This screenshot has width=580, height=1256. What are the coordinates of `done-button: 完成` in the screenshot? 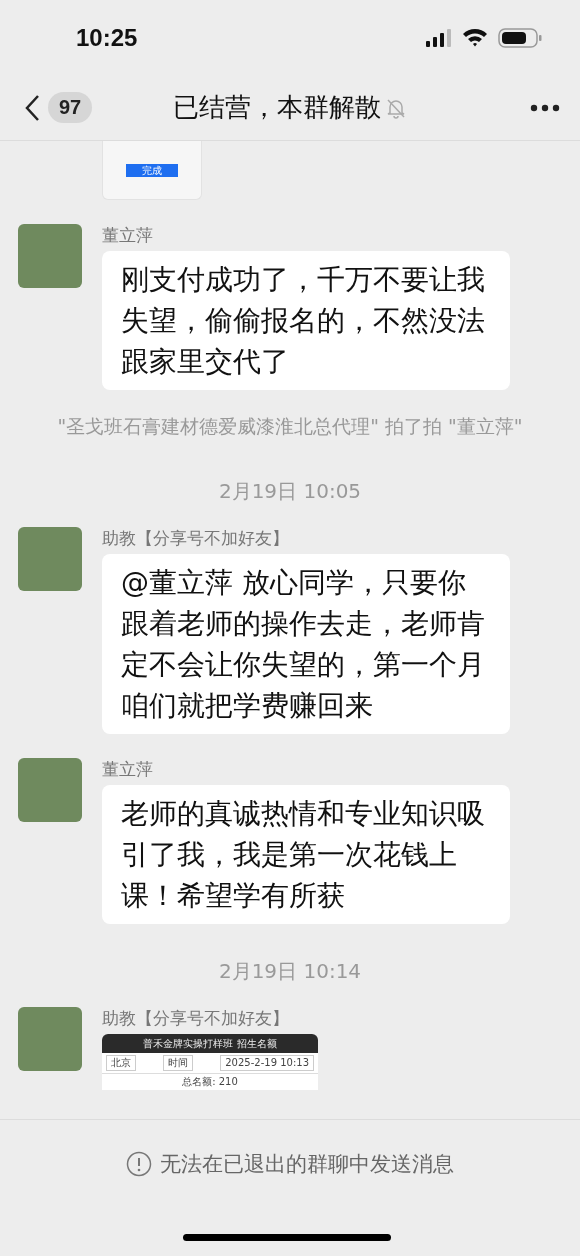 It's located at (152, 170).